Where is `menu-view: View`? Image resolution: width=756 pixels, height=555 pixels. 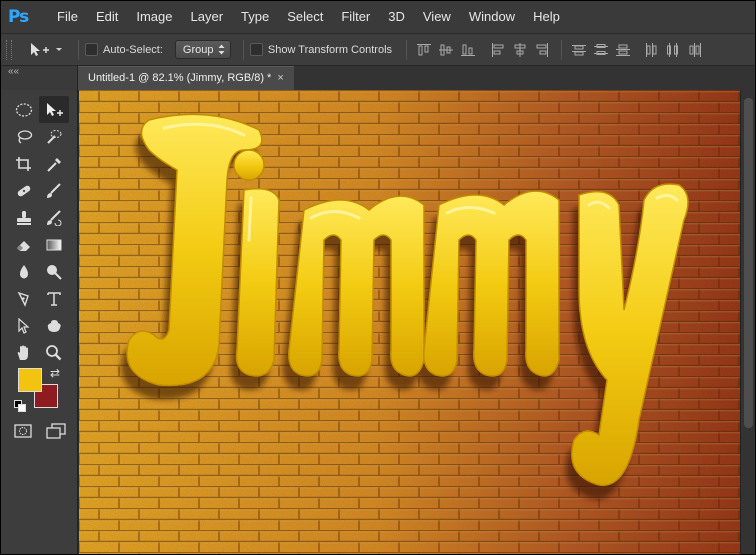
menu-view: View is located at coordinates (437, 17).